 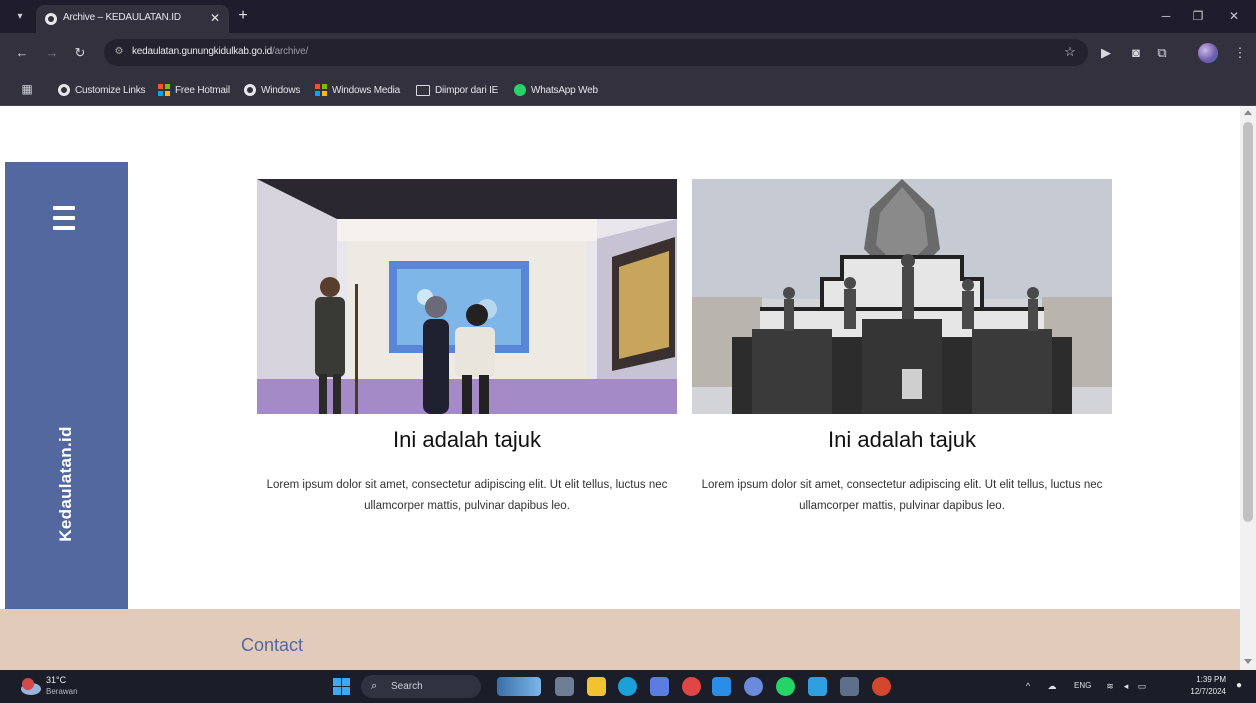 I want to click on windows-start-icon, so click(x=341, y=686).